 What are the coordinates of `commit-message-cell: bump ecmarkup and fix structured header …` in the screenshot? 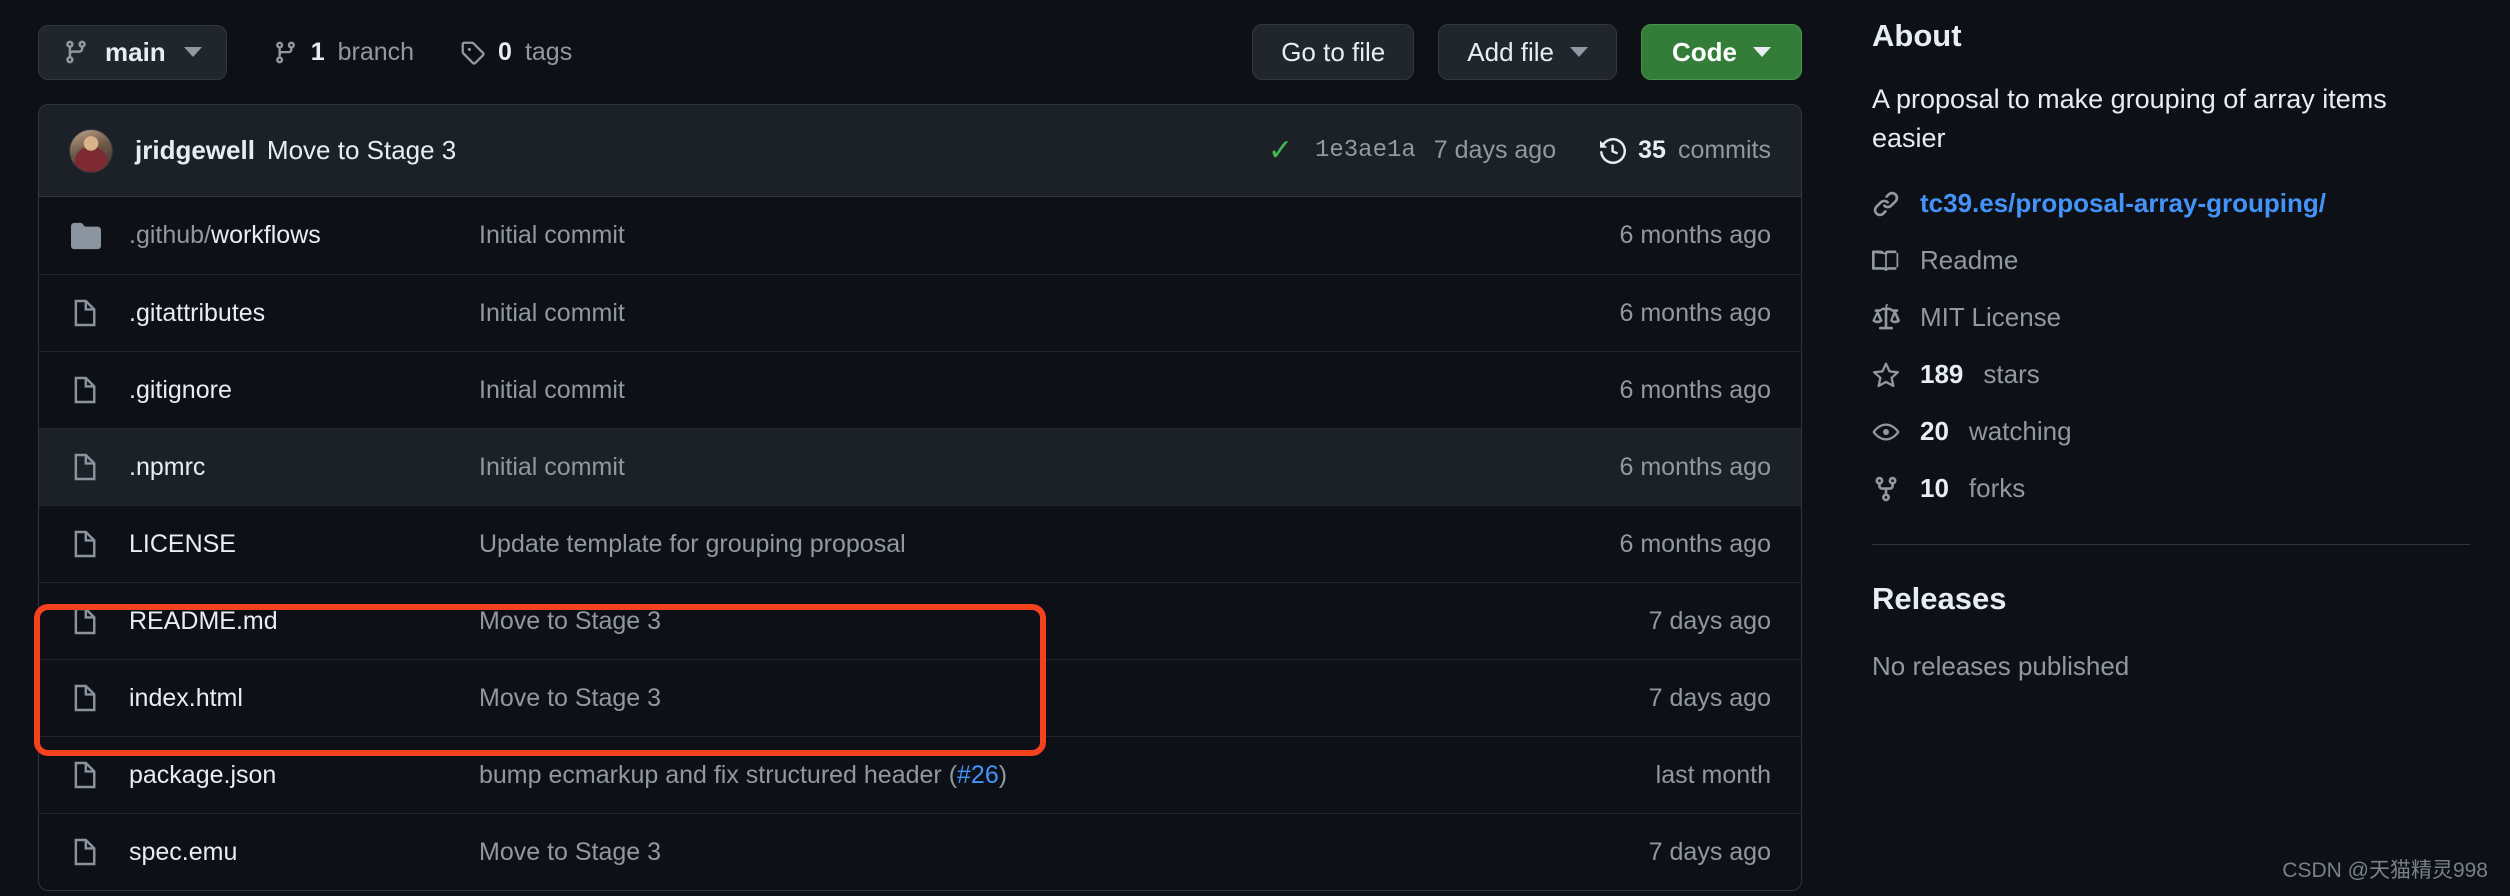 It's located at (1067, 775).